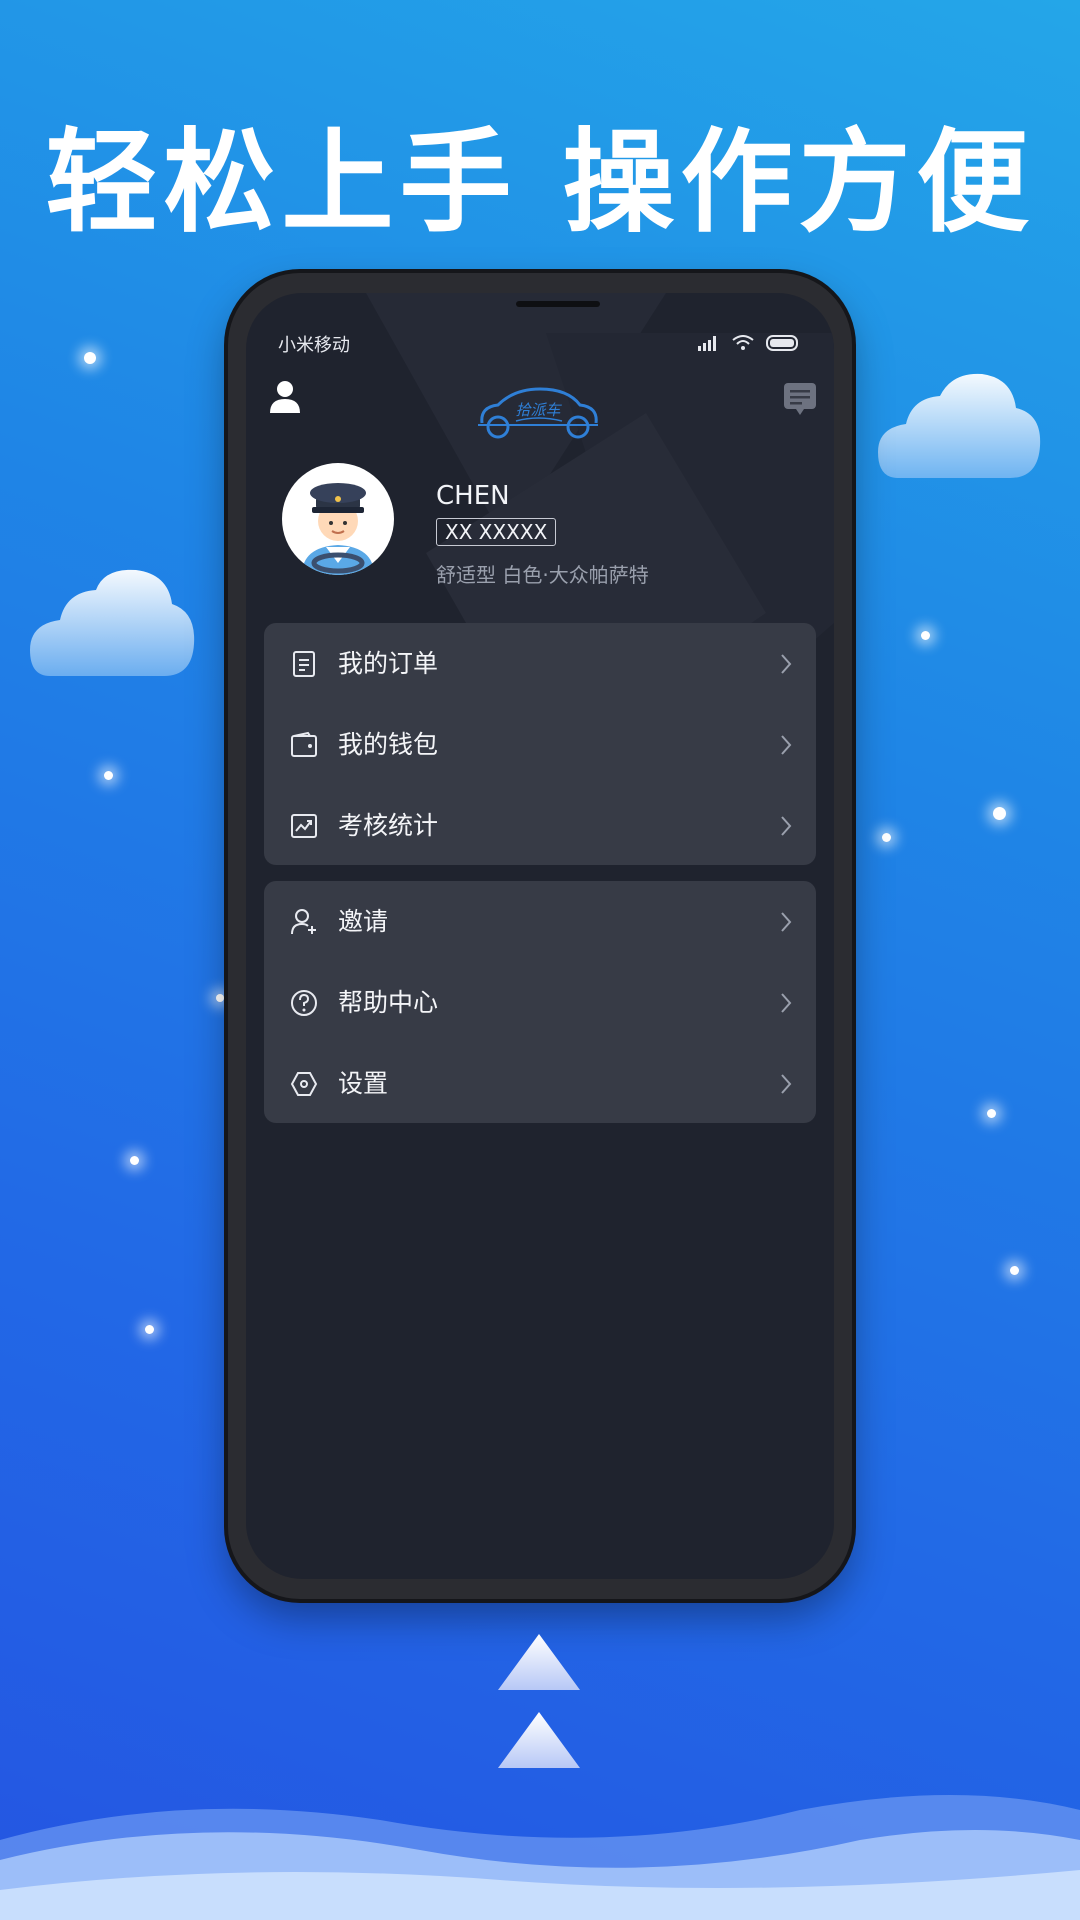 Image resolution: width=1080 pixels, height=1920 pixels. I want to click on menu-label: 帮助中心, so click(388, 1002).